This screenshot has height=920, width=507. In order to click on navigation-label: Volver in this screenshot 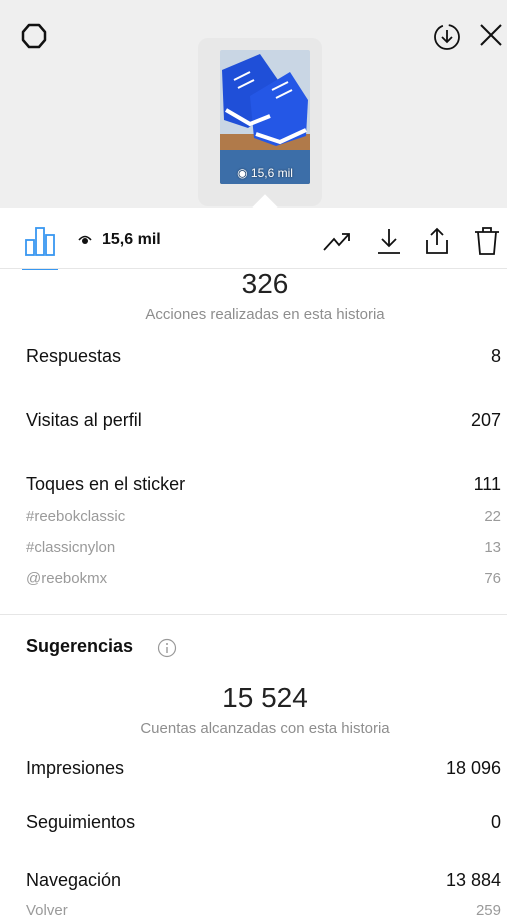, I will do `click(47, 910)`.